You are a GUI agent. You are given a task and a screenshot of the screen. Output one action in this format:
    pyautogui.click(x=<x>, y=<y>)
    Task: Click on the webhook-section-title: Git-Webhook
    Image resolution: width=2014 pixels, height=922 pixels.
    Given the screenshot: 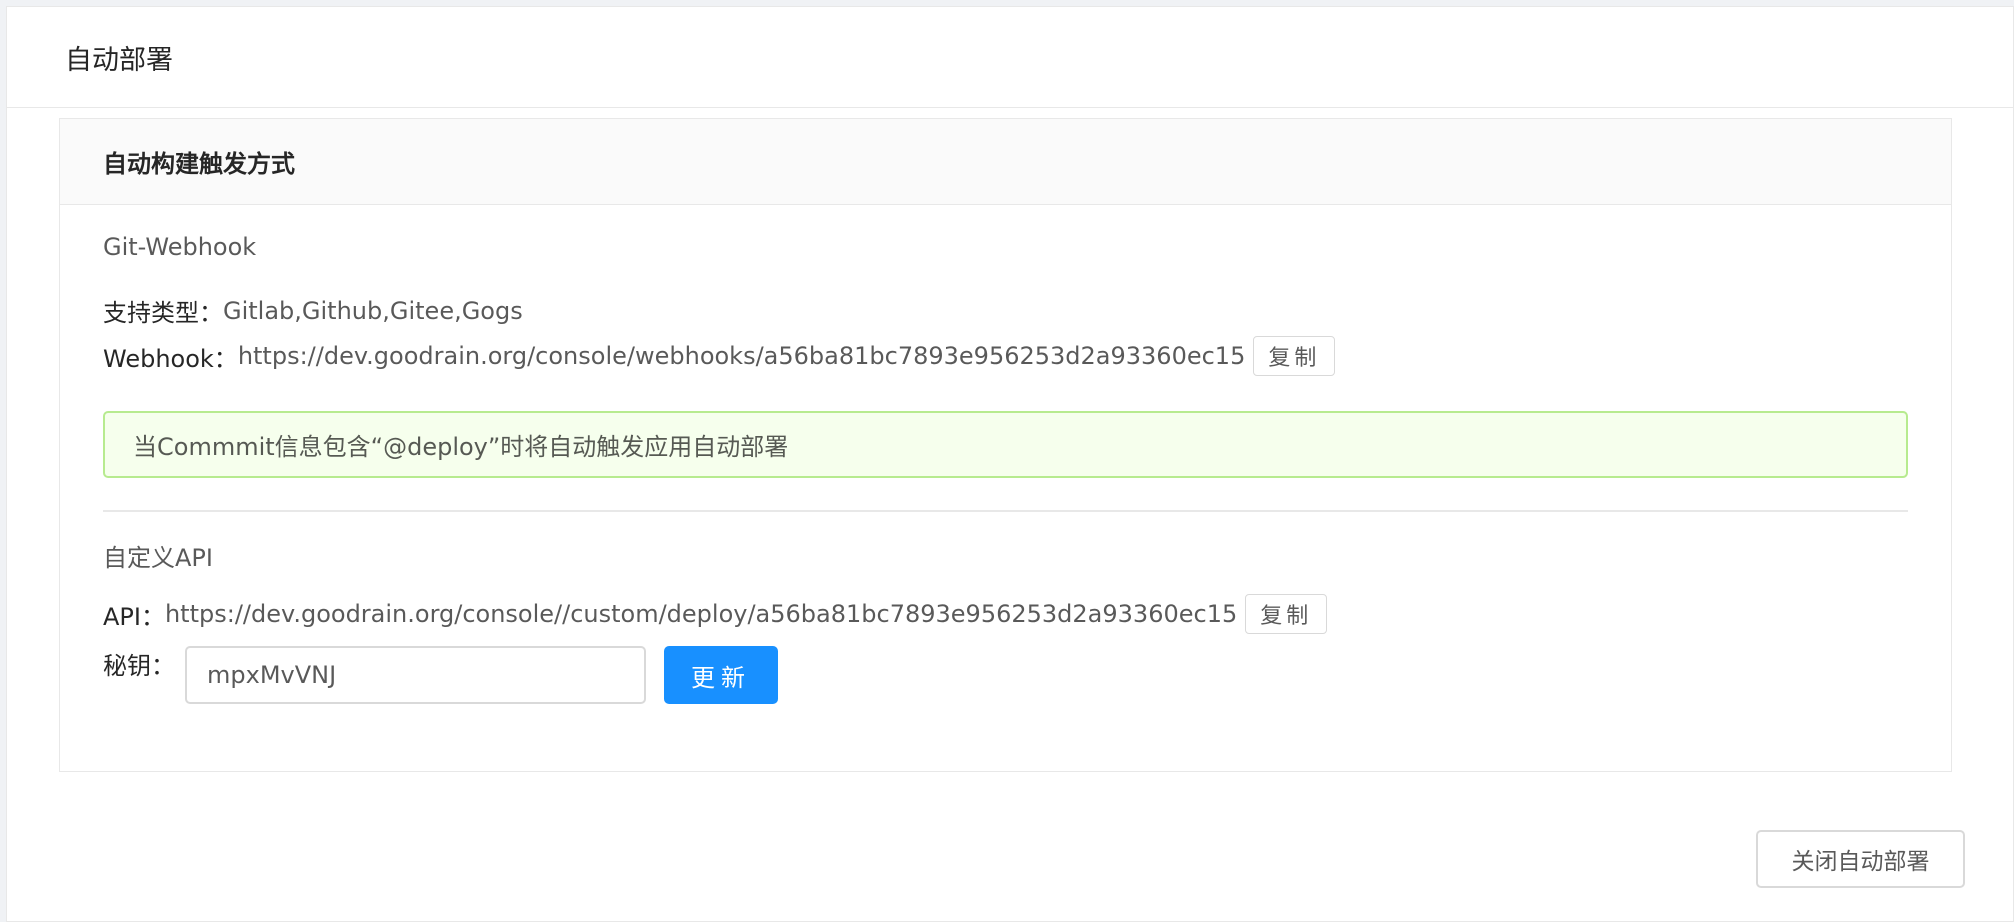 What is the action you would take?
    pyautogui.click(x=180, y=247)
    